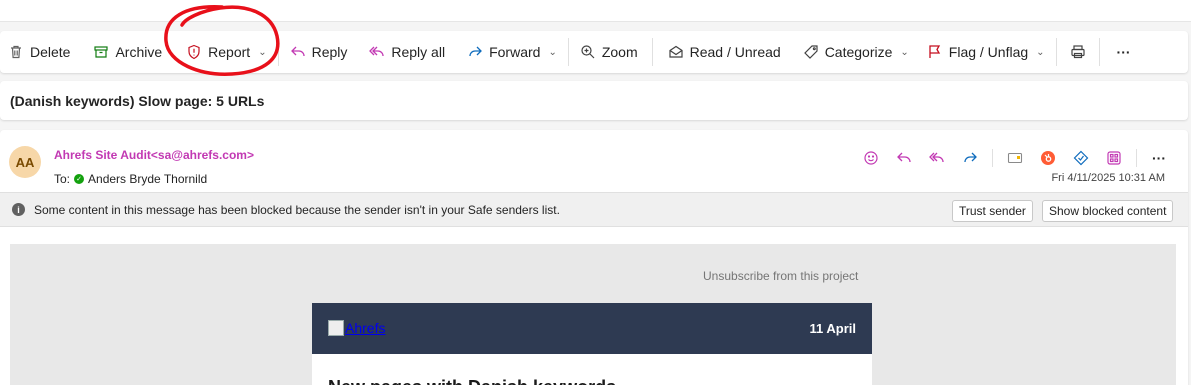  I want to click on zoom-label: Zoom, so click(619, 52).